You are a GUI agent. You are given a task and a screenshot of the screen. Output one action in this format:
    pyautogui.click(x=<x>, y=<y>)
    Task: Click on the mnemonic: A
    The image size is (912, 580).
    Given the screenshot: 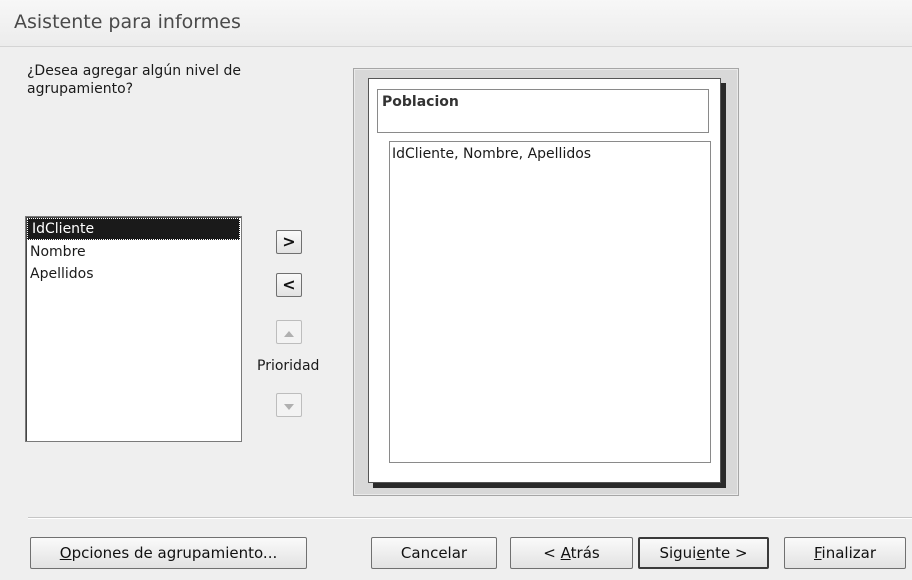 What is the action you would take?
    pyautogui.click(x=565, y=553)
    